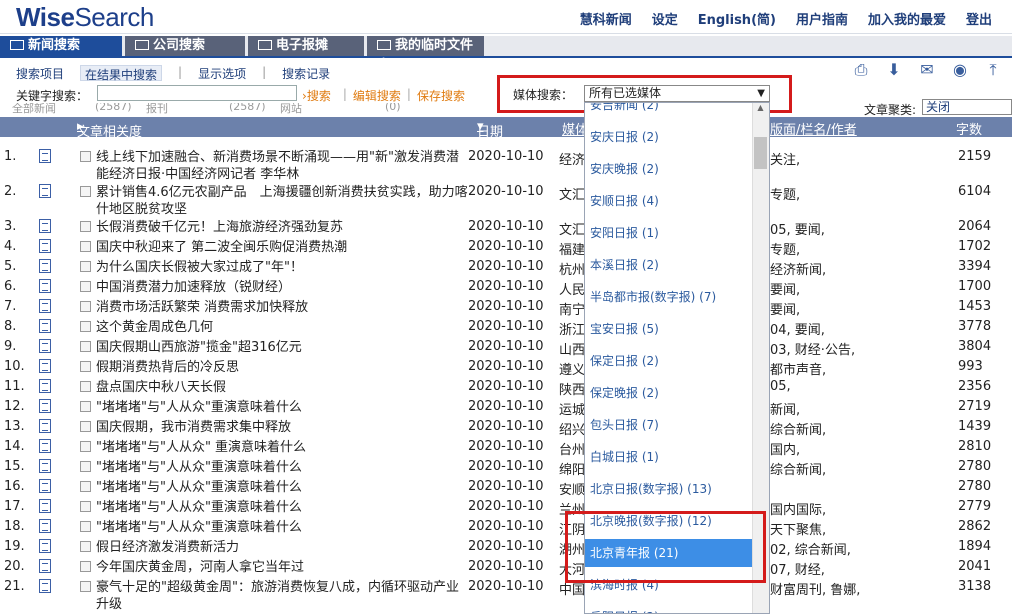  I want to click on search-link: ›搜索, so click(319, 95).